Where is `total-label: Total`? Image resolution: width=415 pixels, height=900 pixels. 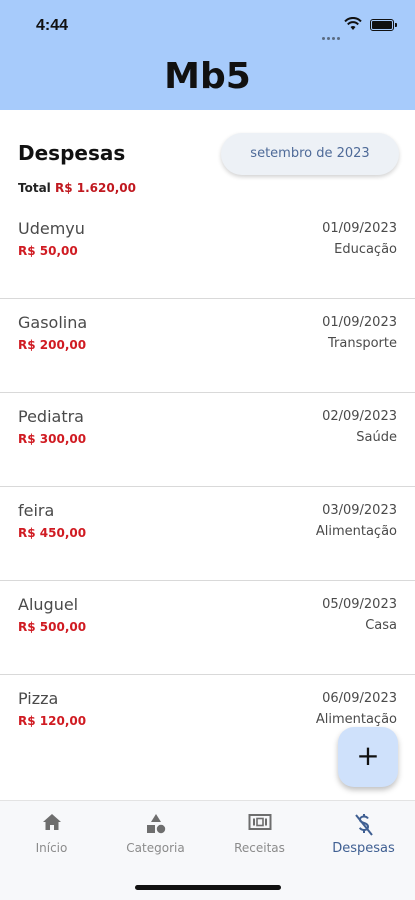 total-label: Total is located at coordinates (34, 188).